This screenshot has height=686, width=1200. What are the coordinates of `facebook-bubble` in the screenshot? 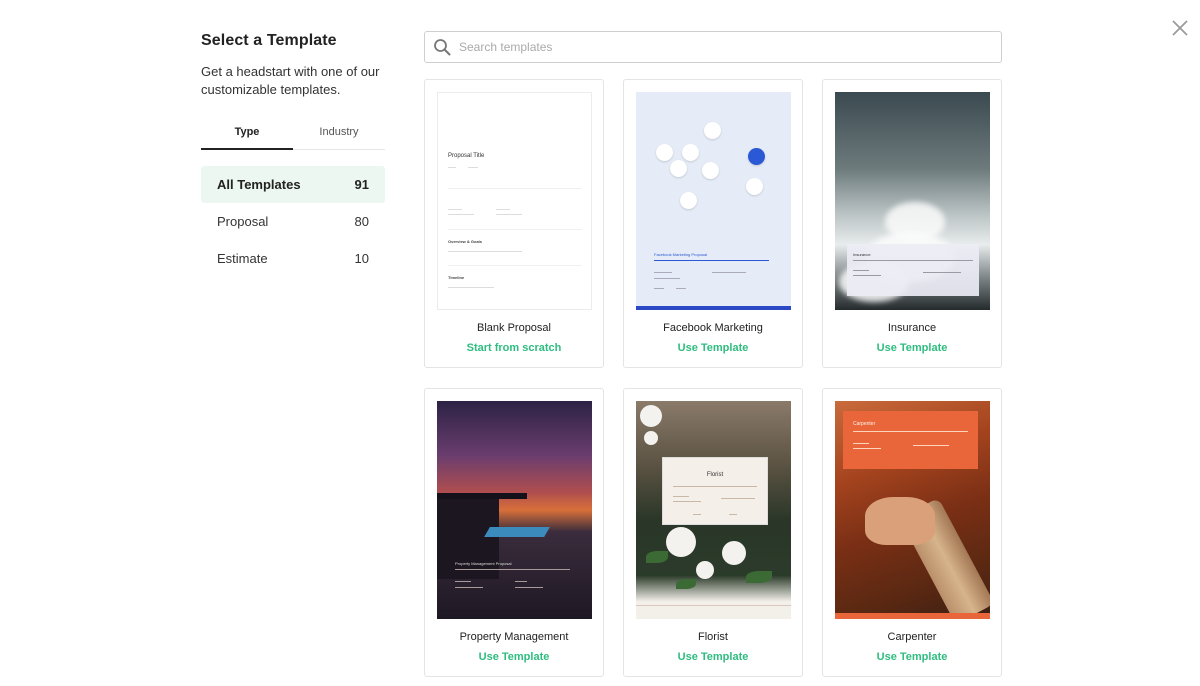 It's located at (688, 200).